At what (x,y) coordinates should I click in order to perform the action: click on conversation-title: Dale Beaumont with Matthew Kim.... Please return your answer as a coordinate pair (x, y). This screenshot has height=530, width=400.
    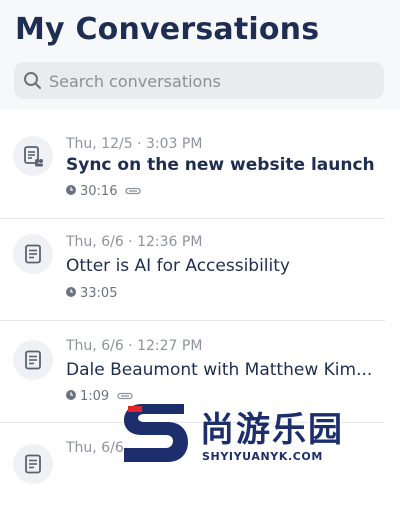
    Looking at the image, I should click on (219, 370).